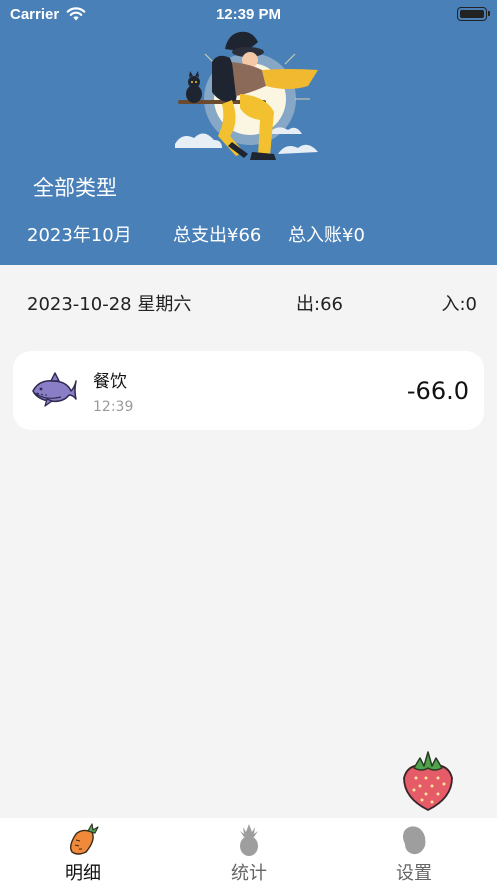  What do you see at coordinates (473, 14) in the screenshot?
I see `battery-icon` at bounding box center [473, 14].